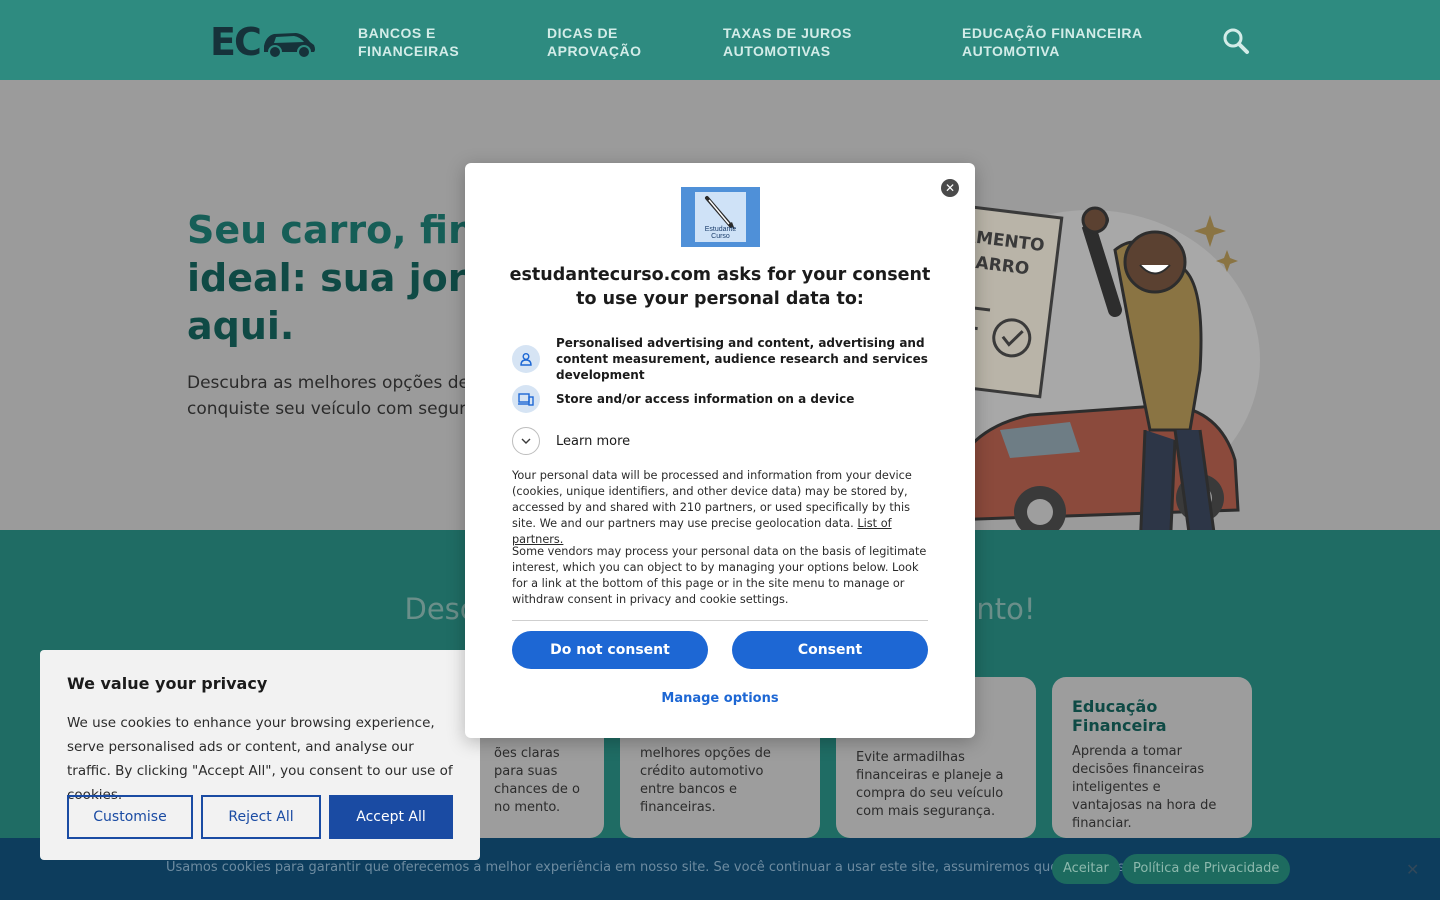 This screenshot has height=900, width=1440. I want to click on customise-button: Customise, so click(130, 817).